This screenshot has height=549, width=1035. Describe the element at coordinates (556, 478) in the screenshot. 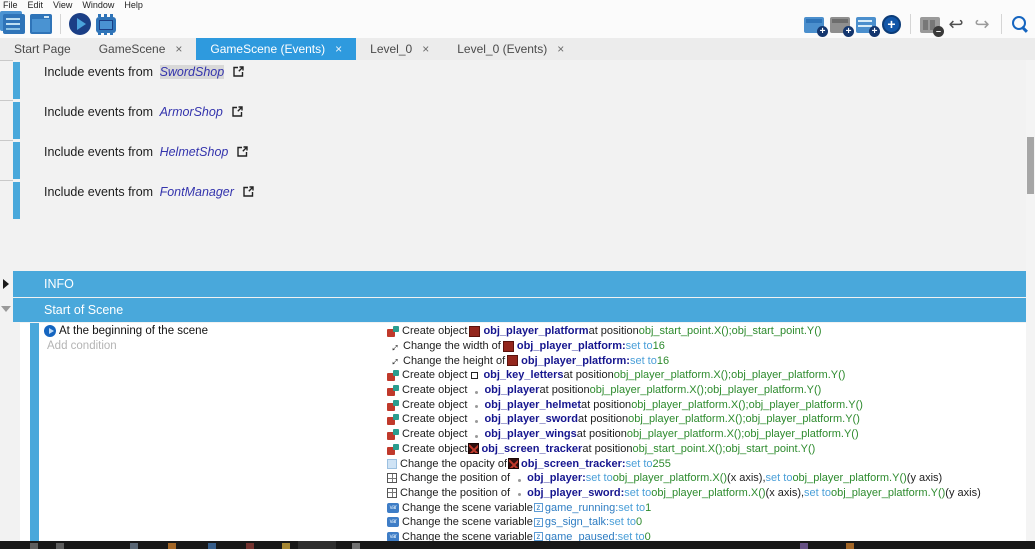

I see `object-name: obj_player:` at that location.